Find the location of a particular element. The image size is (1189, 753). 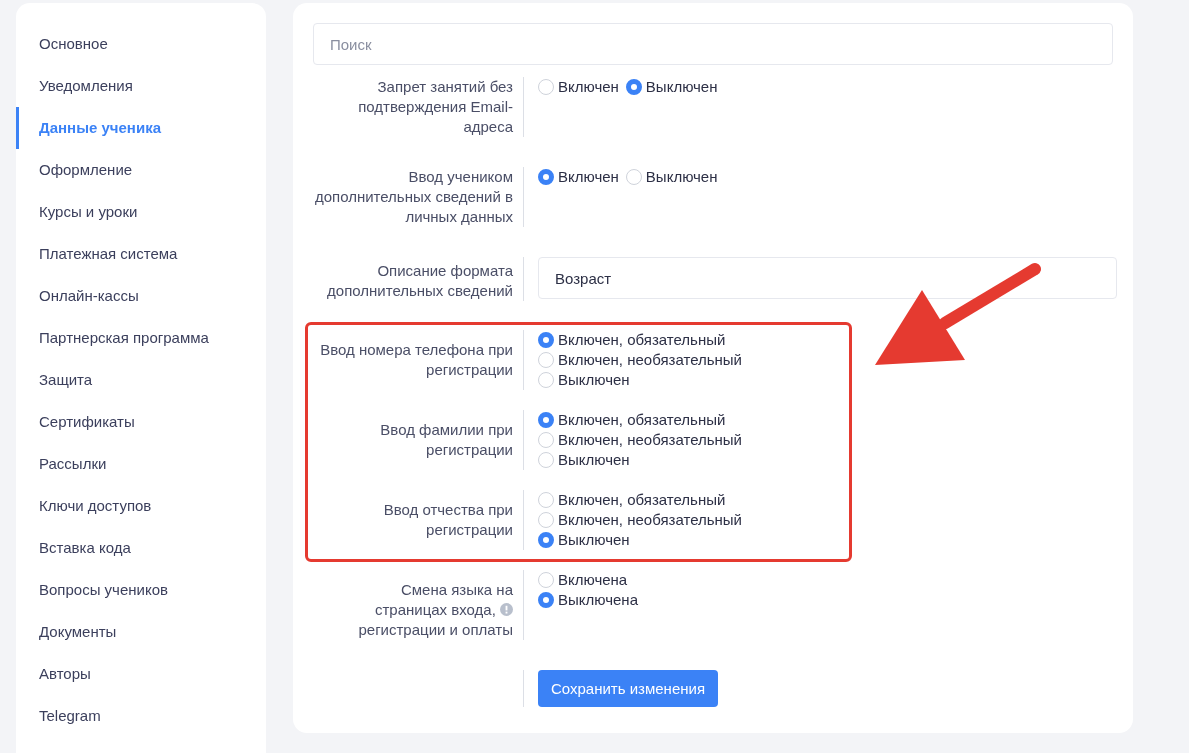

sidebar-item: Основное is located at coordinates (141, 44).